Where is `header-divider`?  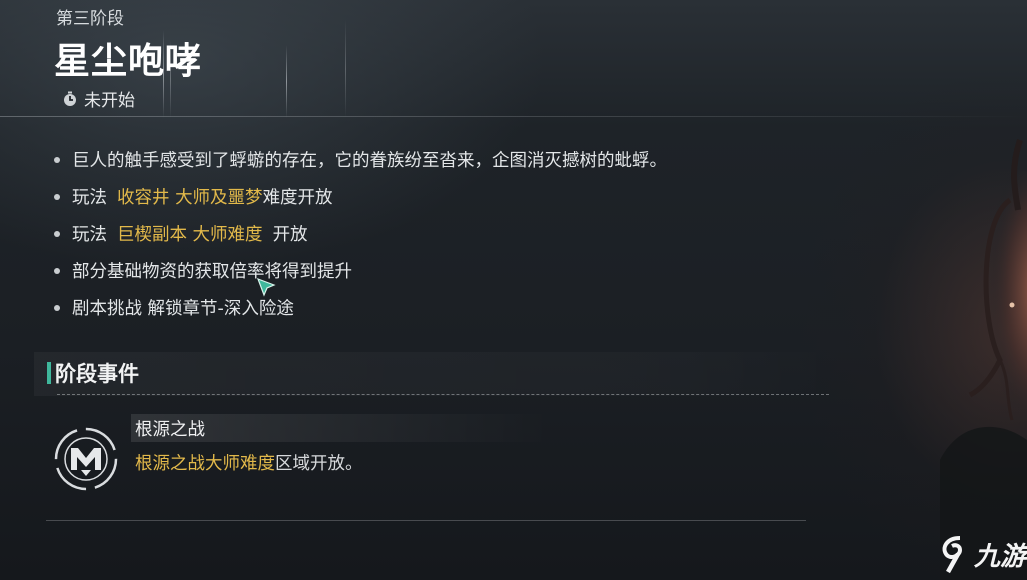 header-divider is located at coordinates (513, 116).